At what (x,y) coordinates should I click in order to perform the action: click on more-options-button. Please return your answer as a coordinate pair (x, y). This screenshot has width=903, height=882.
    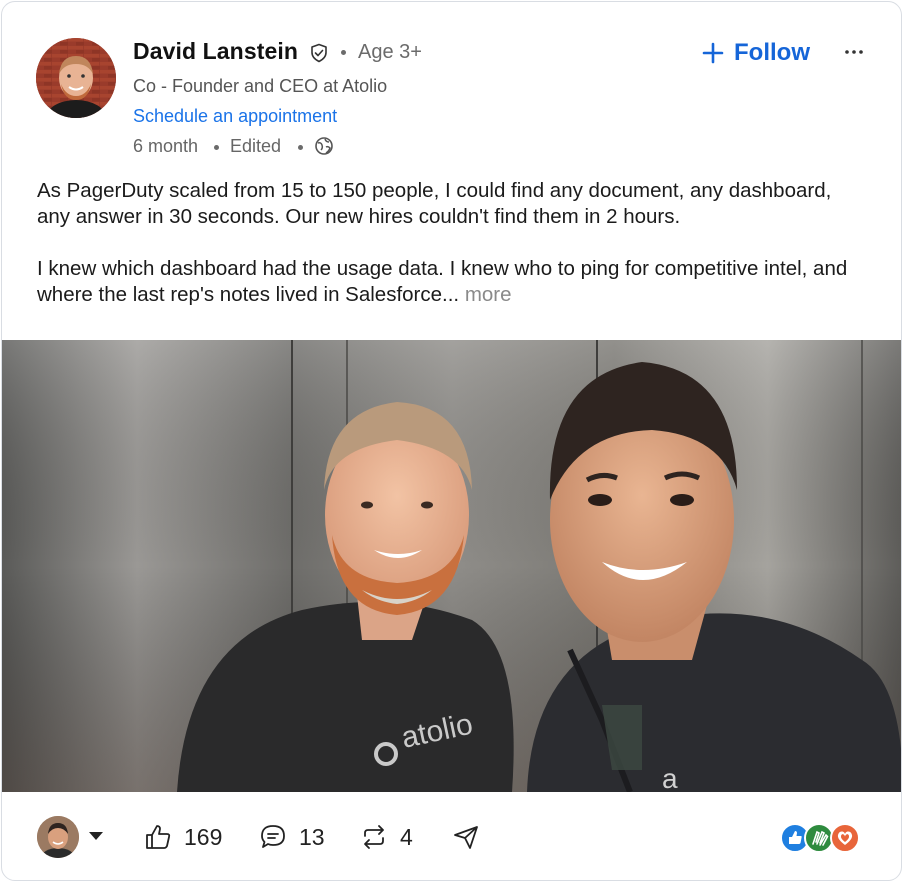
    Looking at the image, I should click on (854, 52).